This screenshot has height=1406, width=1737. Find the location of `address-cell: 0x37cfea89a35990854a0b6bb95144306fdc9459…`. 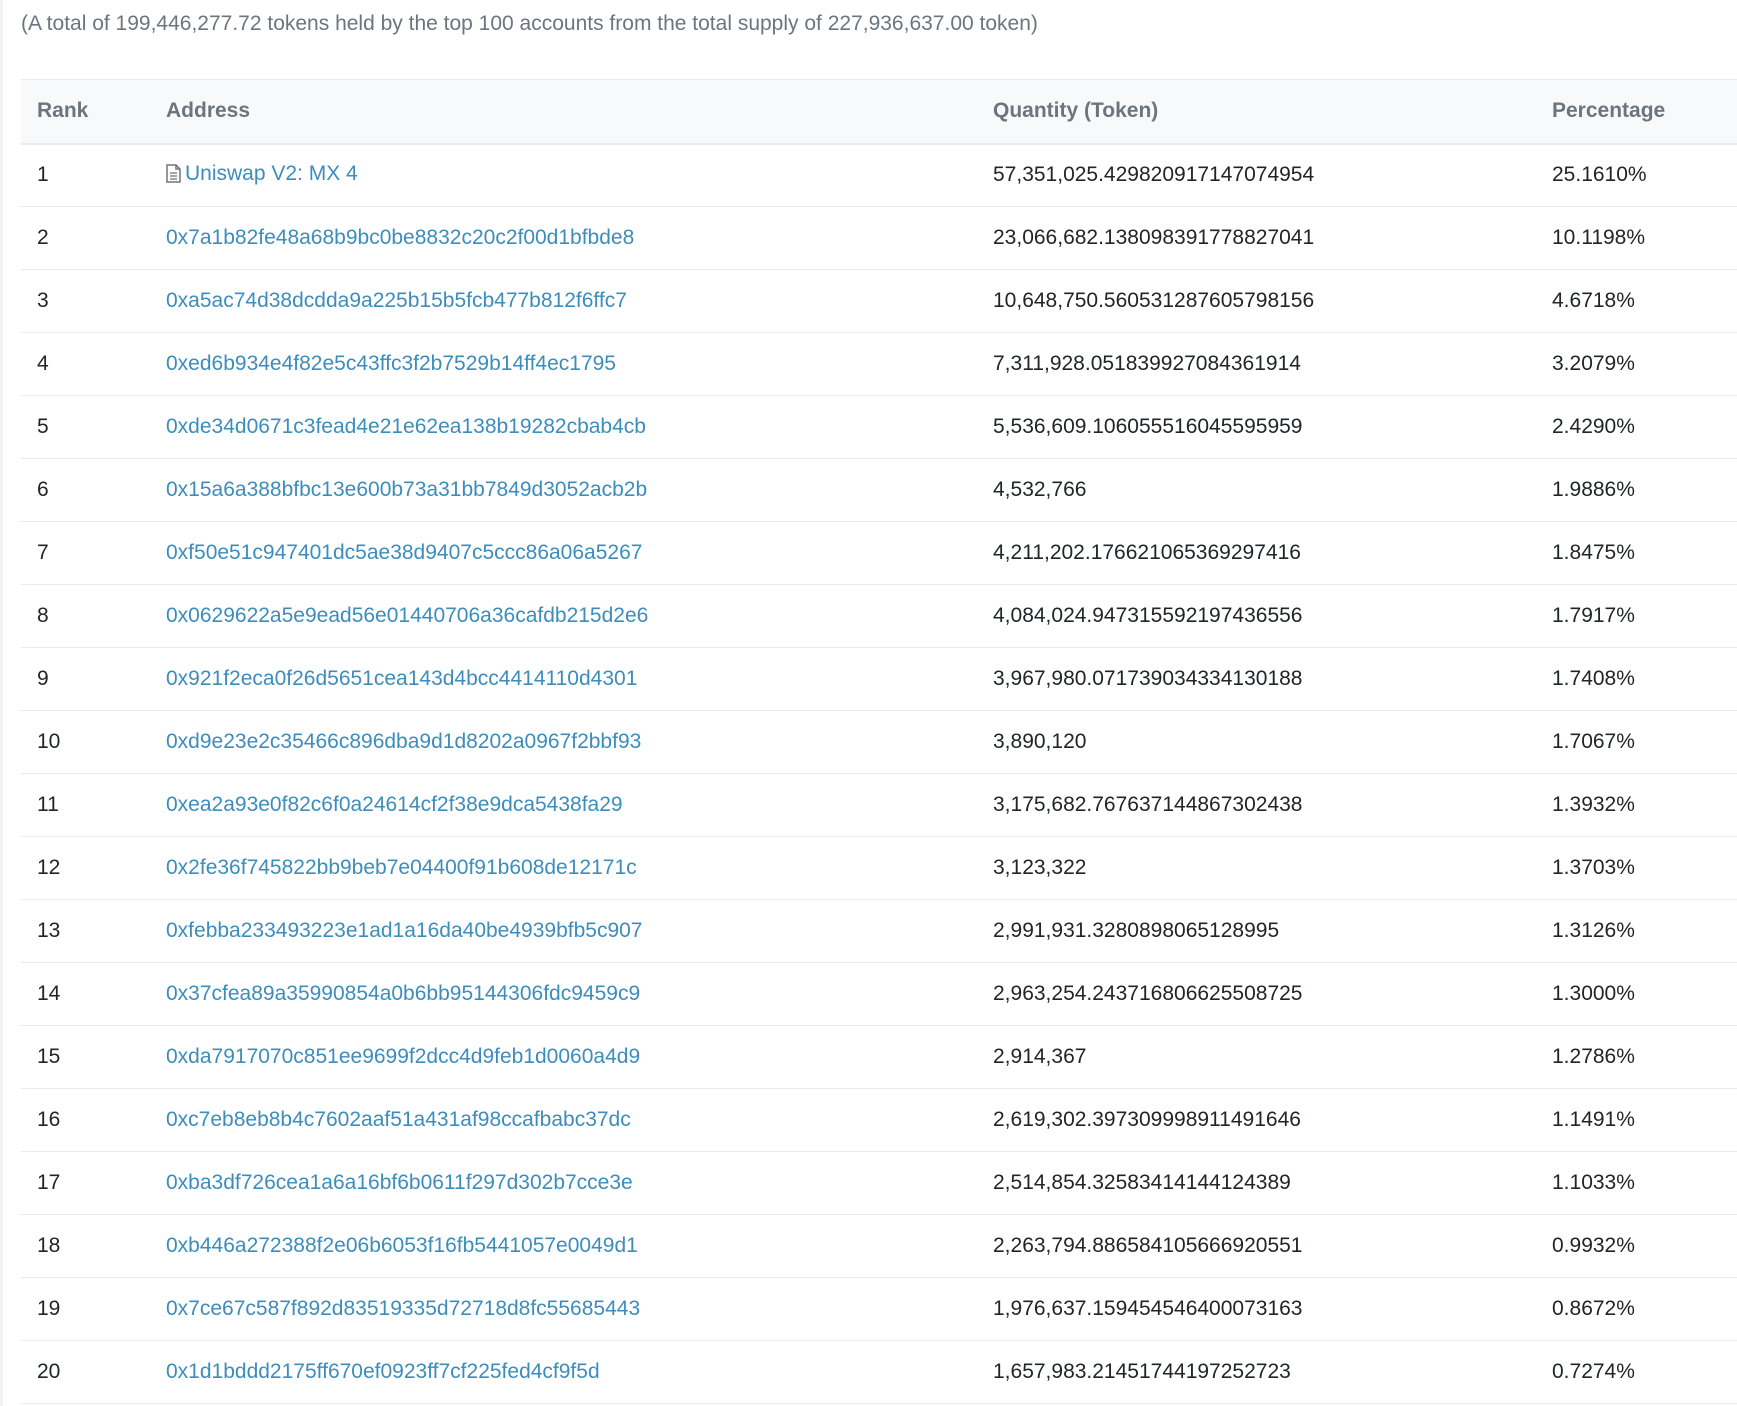

address-cell: 0x37cfea89a35990854a0b6bb95144306fdc9459… is located at coordinates (579, 994).